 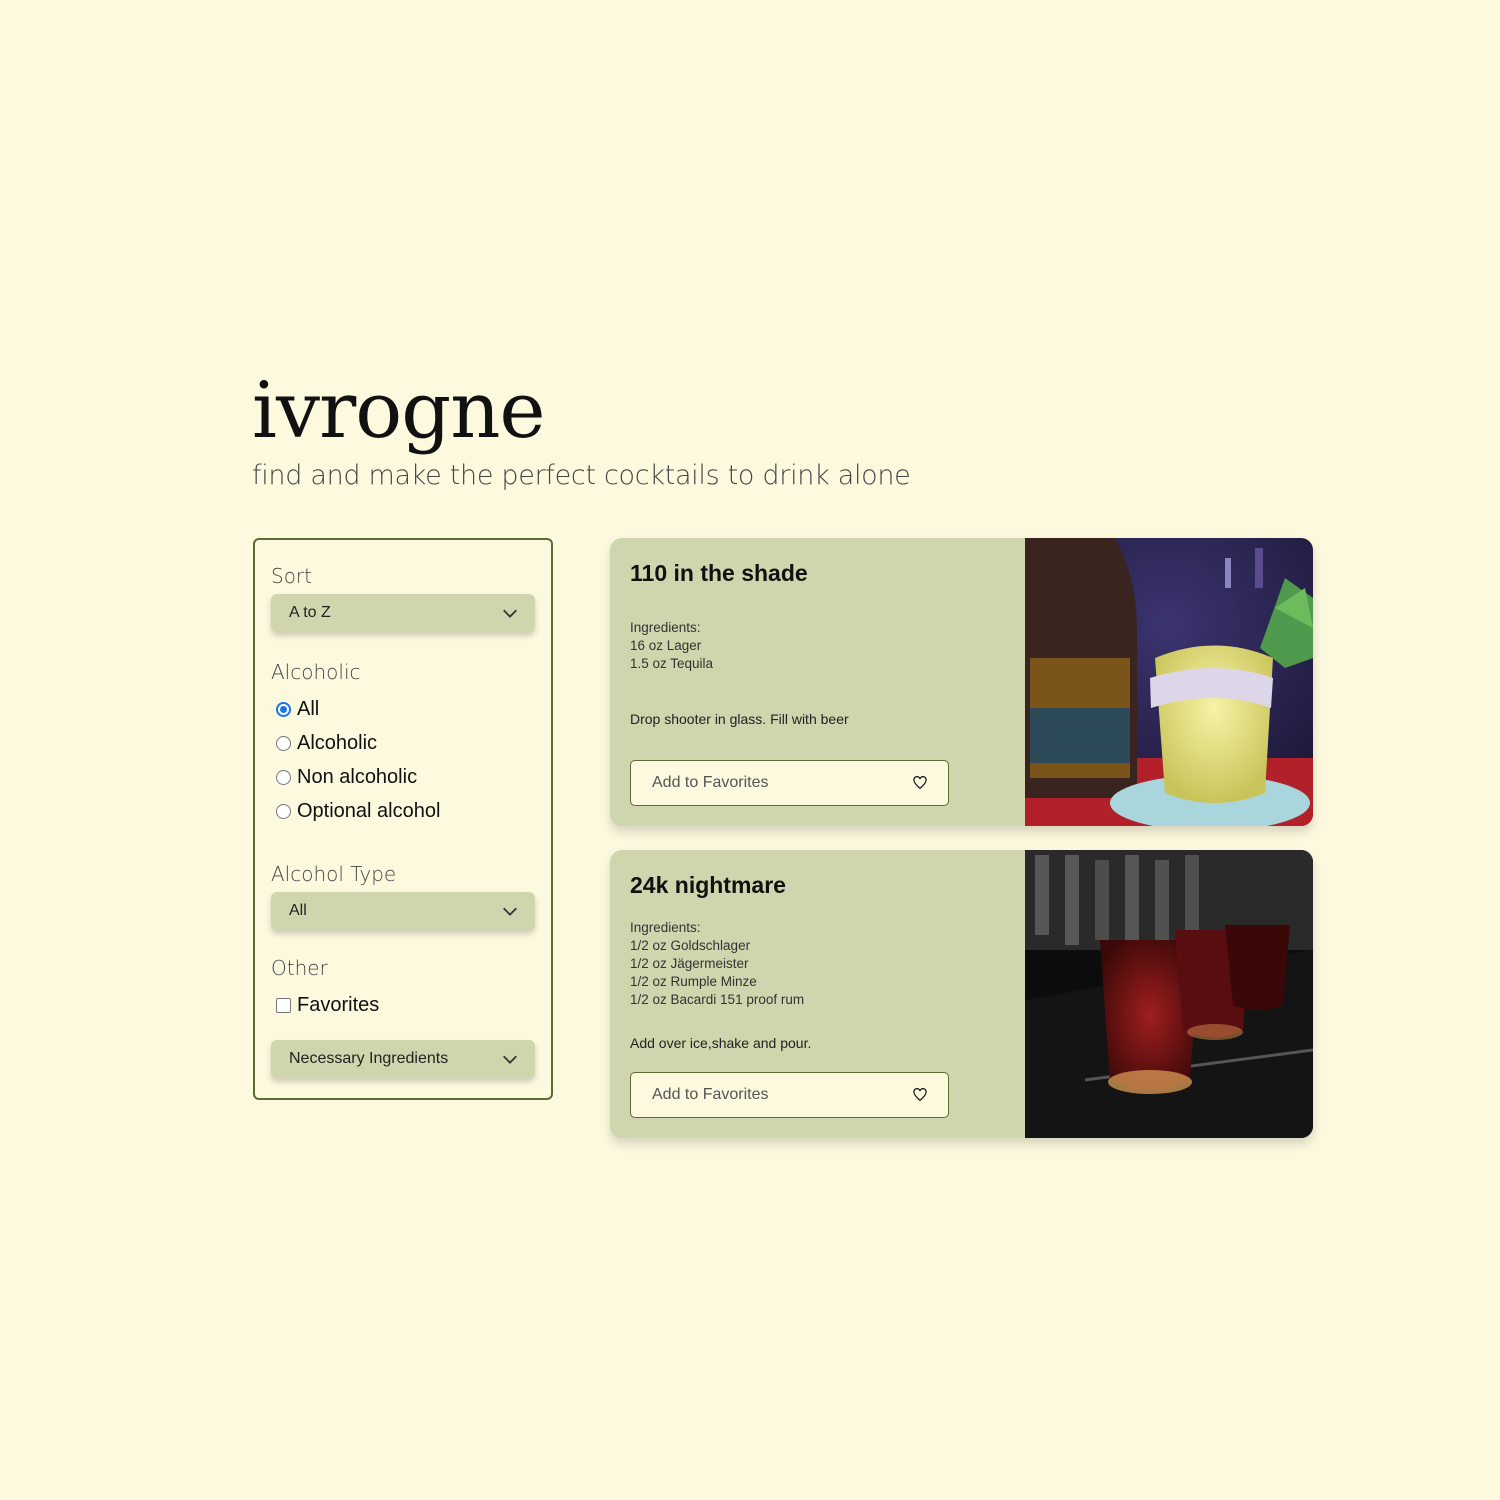 I want to click on favorites-checkbox, so click(x=283, y=1005).